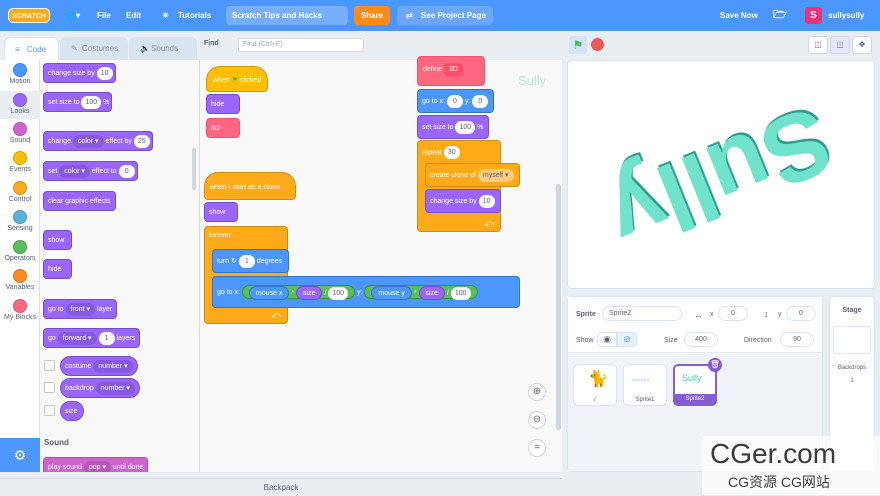 The width and height of the screenshot is (880, 496). I want to click on block-call-3d: 3D, so click(223, 128).